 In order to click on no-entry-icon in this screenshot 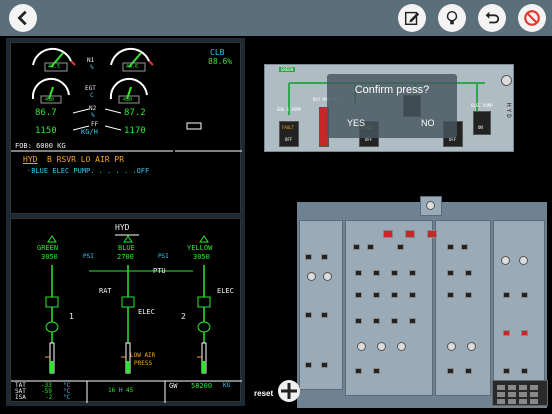, I will do `click(532, 18)`.